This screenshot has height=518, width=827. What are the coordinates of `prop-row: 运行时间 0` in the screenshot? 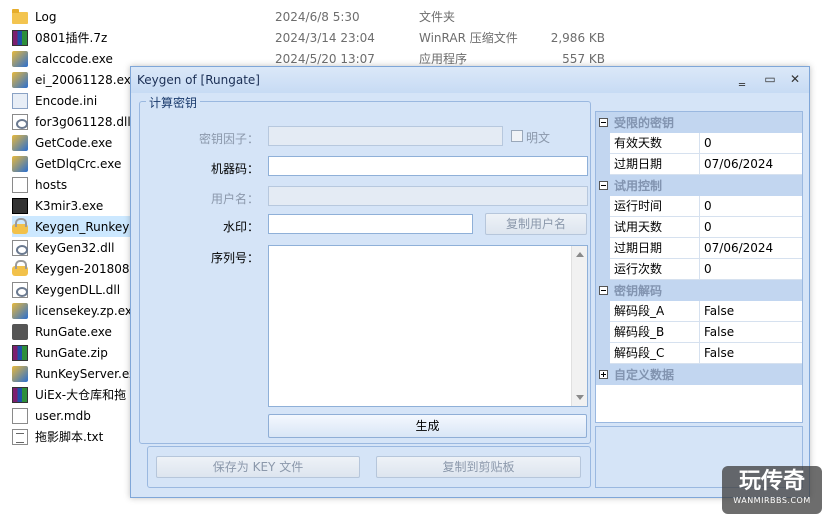 It's located at (706, 206).